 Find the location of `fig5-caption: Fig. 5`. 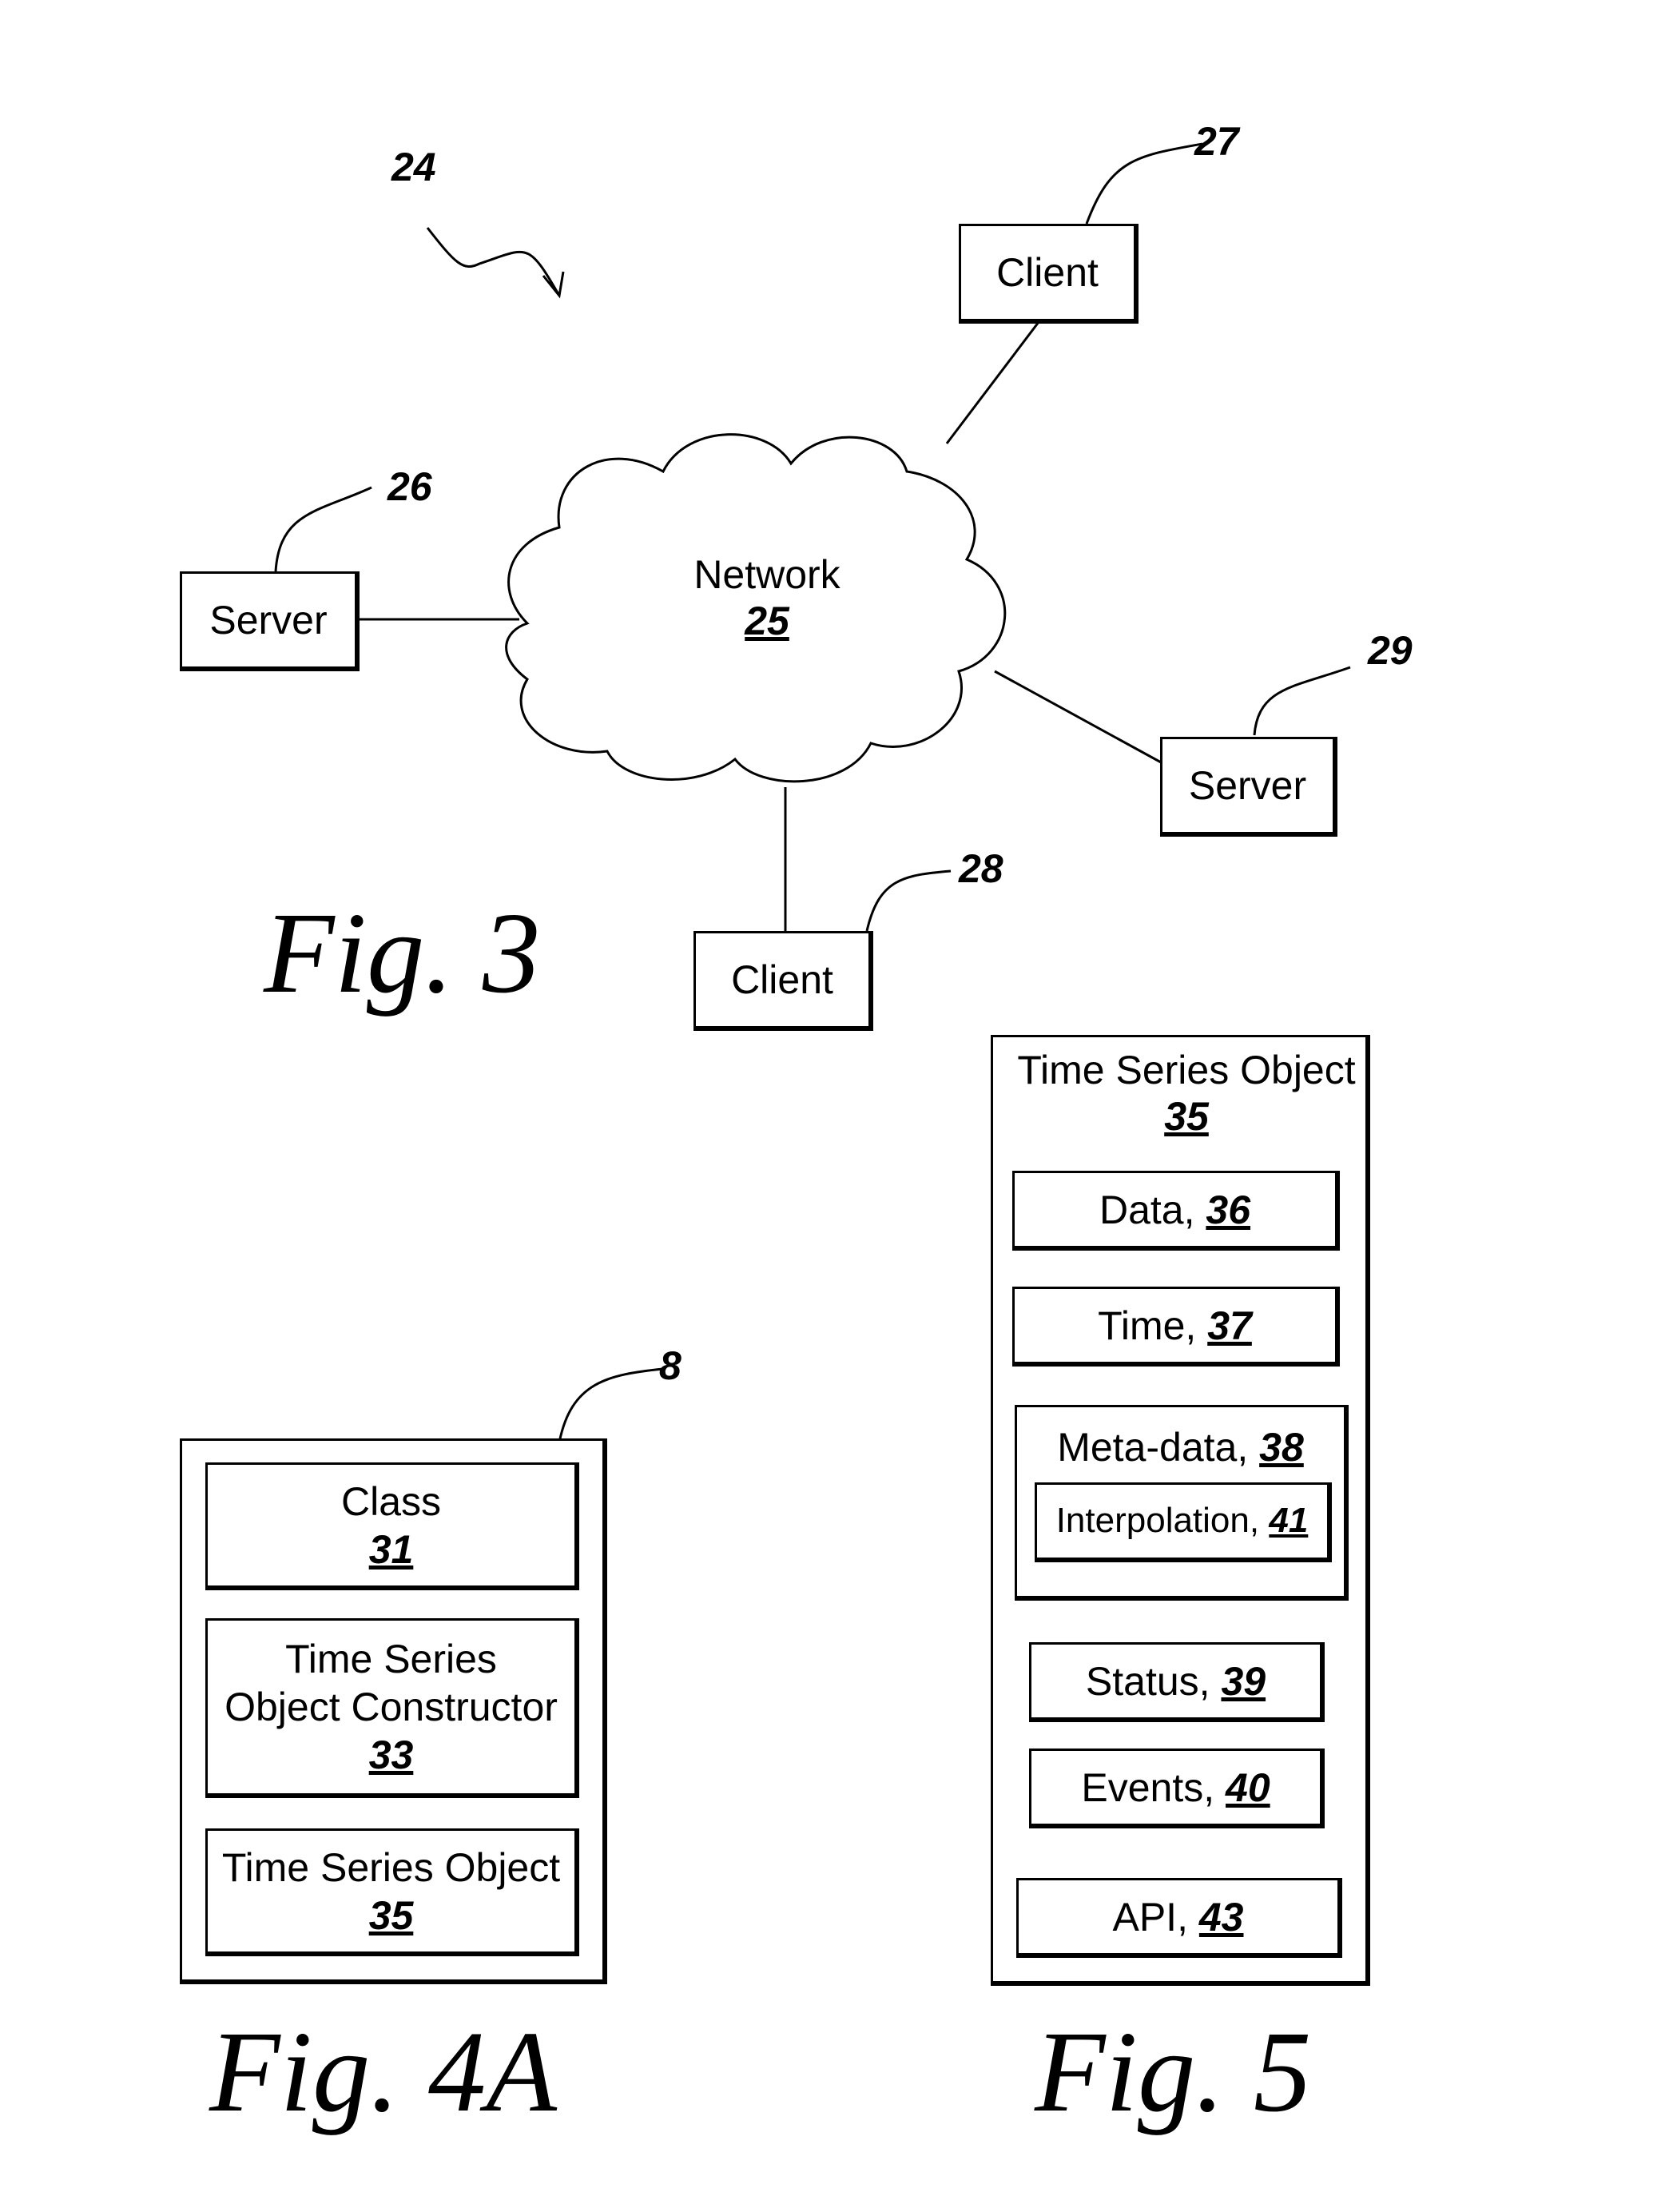

fig5-caption: Fig. 5 is located at coordinates (1173, 2072).